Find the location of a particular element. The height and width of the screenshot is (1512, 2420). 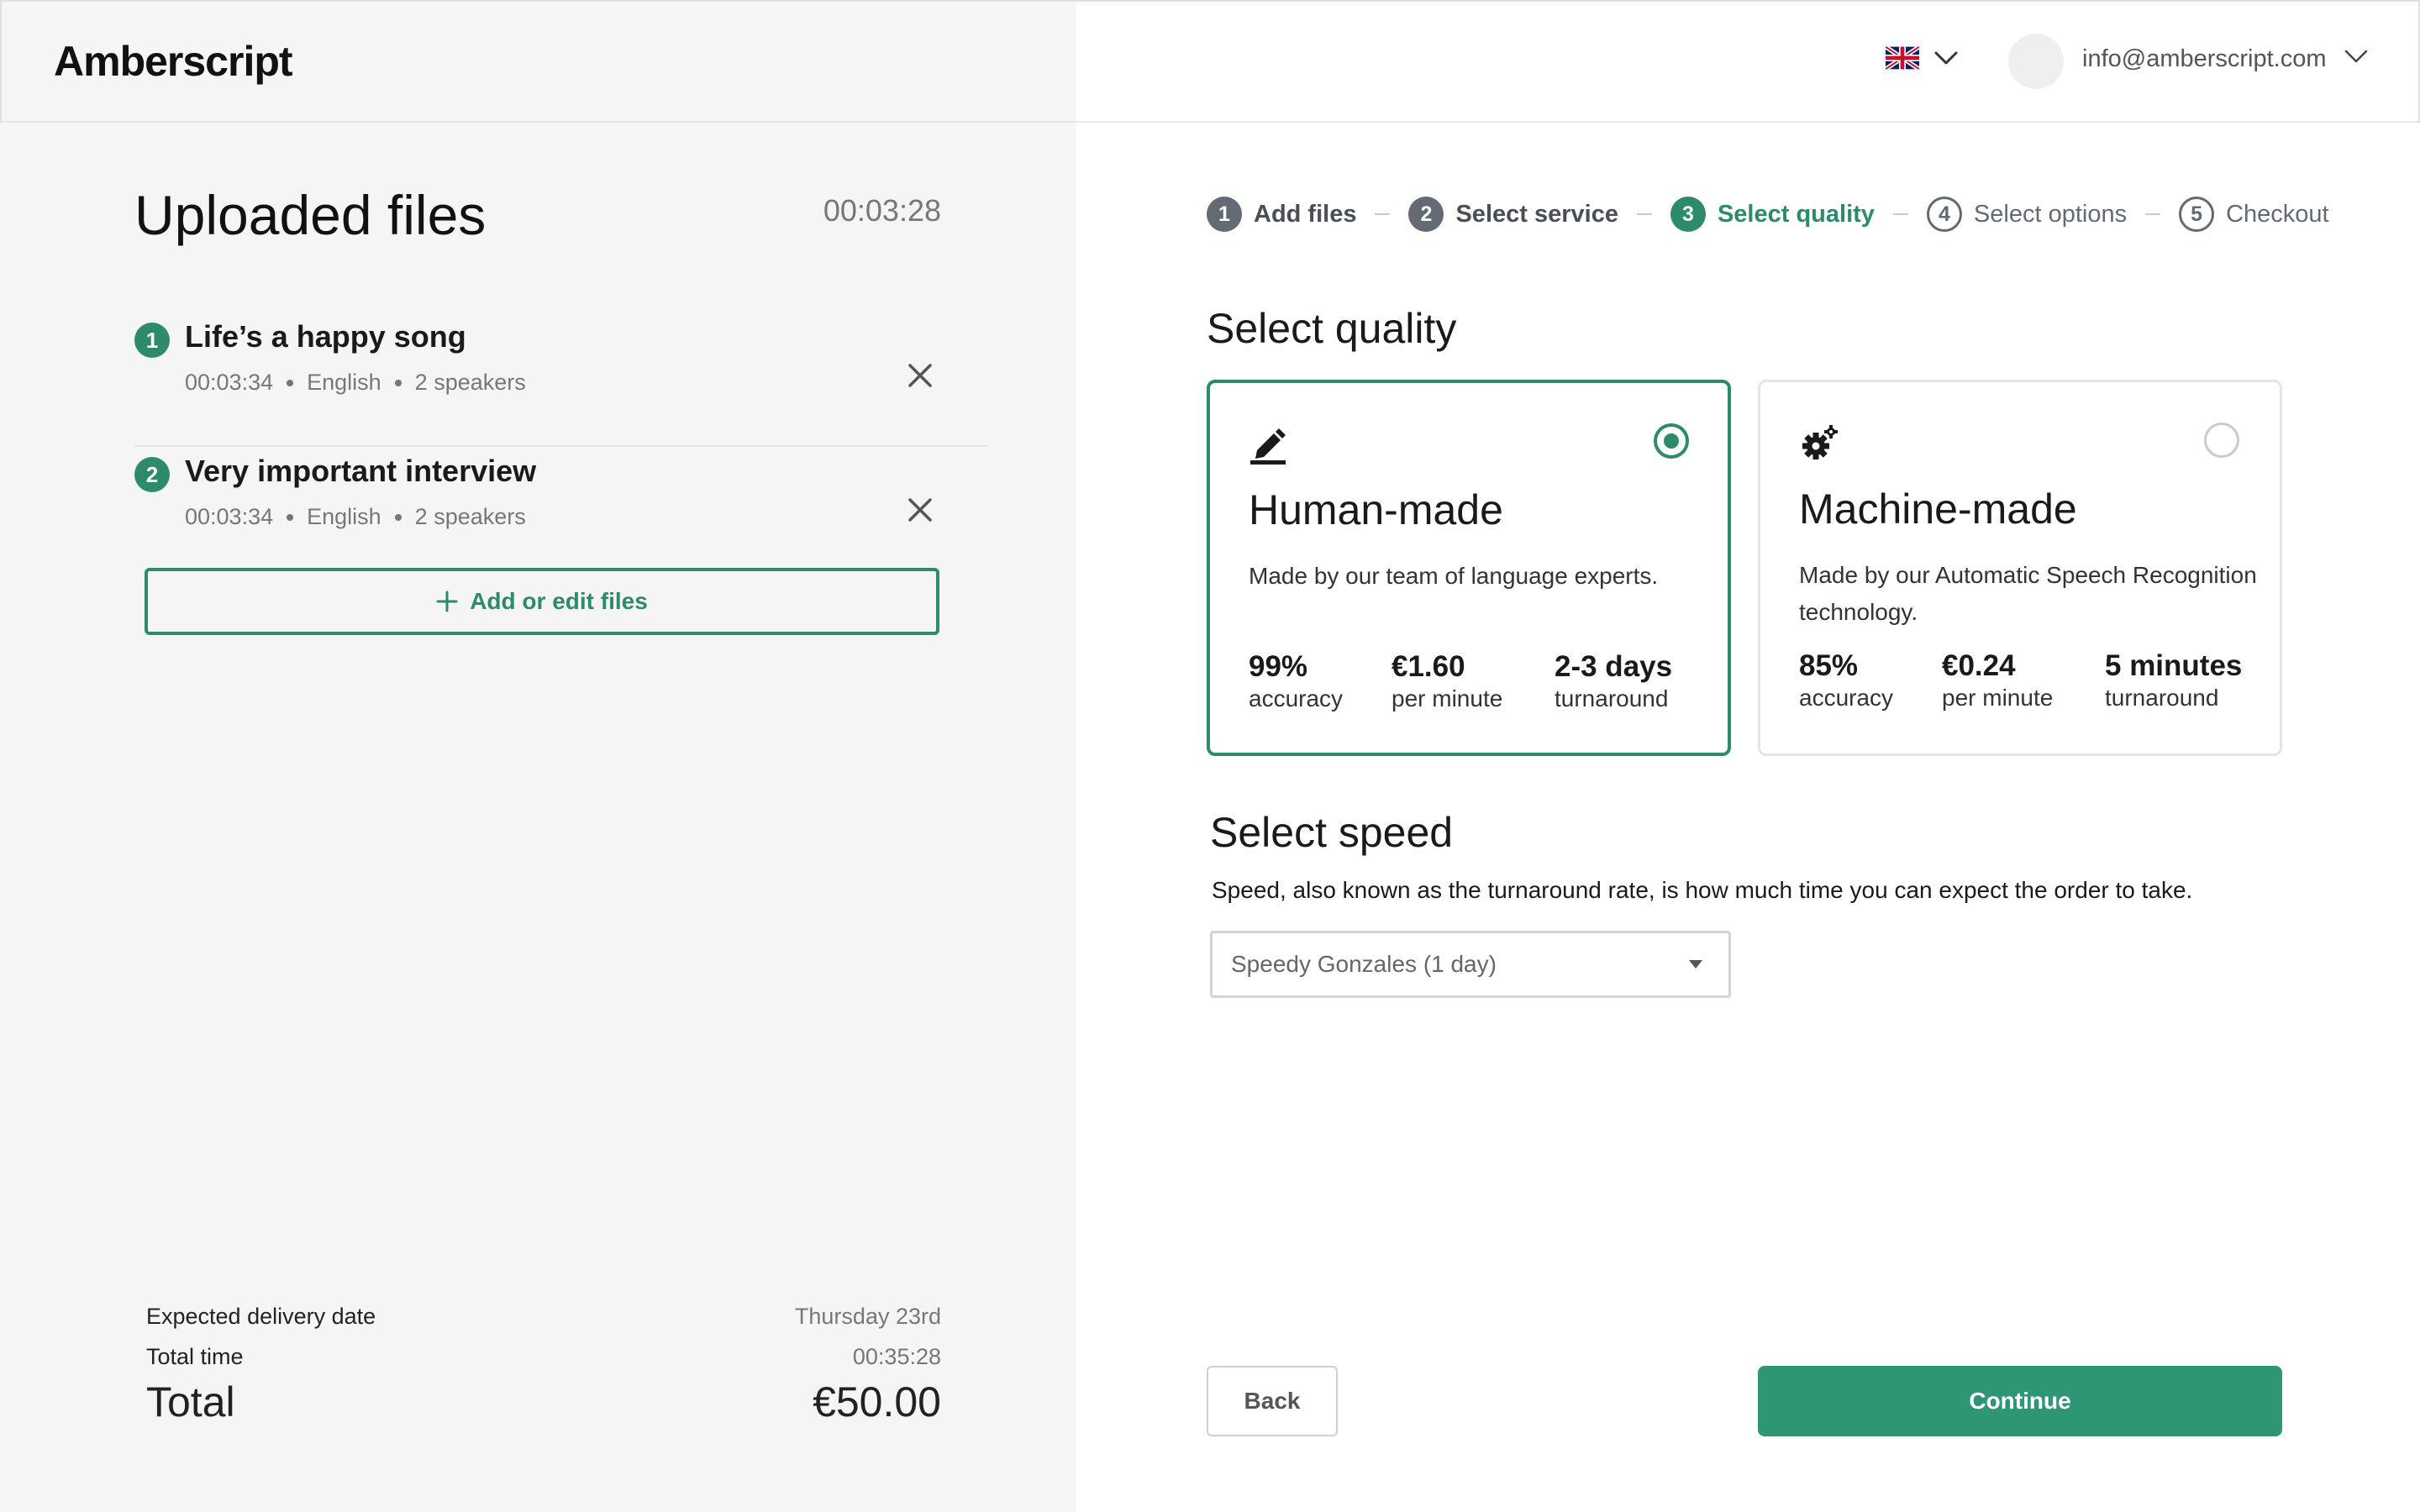

speed-dropdown: Speedy Gonzales (1 day) is located at coordinates (1470, 964).